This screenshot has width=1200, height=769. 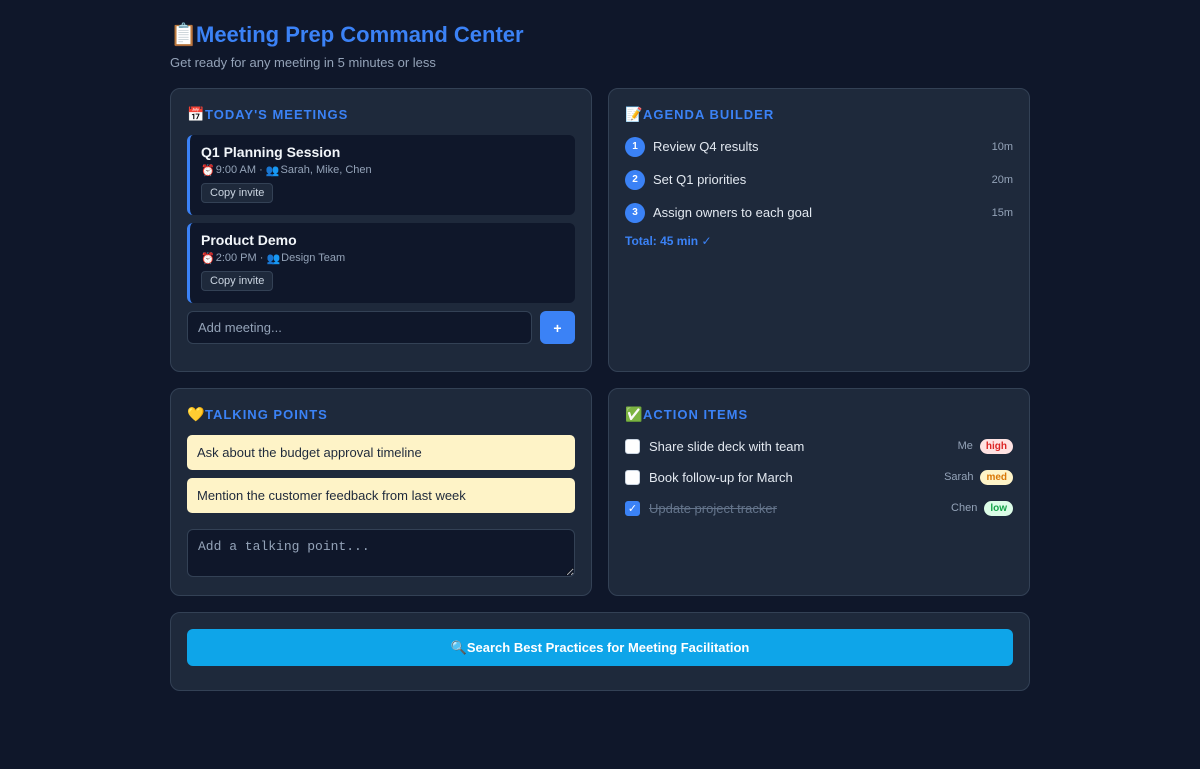 What do you see at coordinates (635, 212) in the screenshot?
I see `agenda-item-number: 3` at bounding box center [635, 212].